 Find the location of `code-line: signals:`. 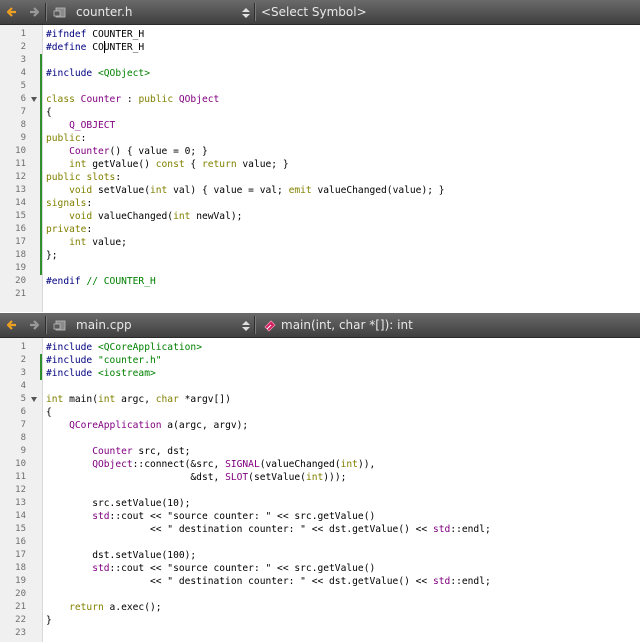

code-line: signals: is located at coordinates (69, 203).